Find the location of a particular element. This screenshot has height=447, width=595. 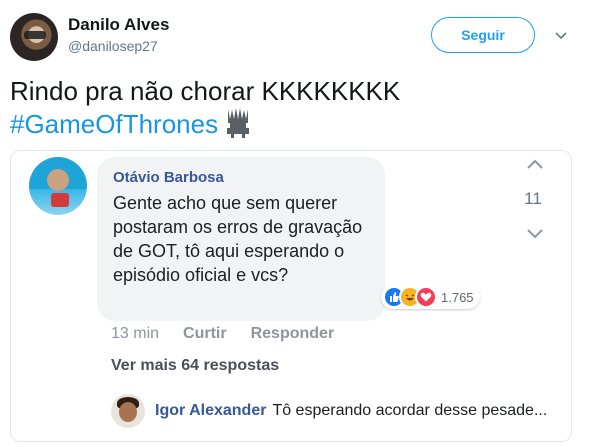

commenter-avatar is located at coordinates (58, 186).